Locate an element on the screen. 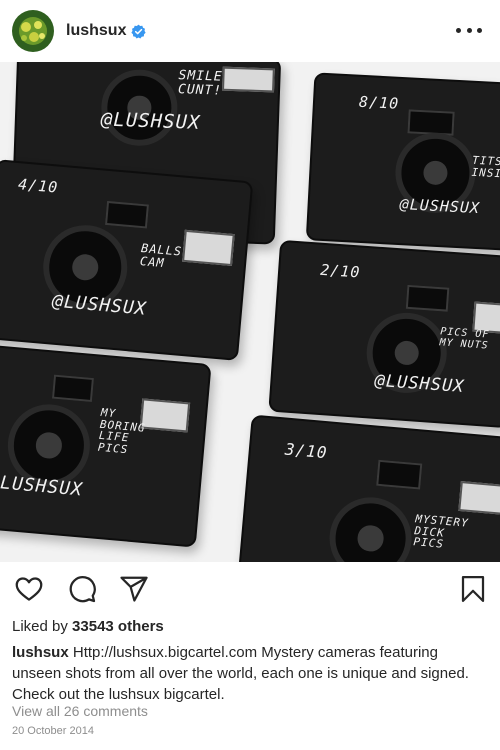 This screenshot has width=500, height=750. camera: 4/10 BALLS CAM @LUSHSUX is located at coordinates (127, 260).